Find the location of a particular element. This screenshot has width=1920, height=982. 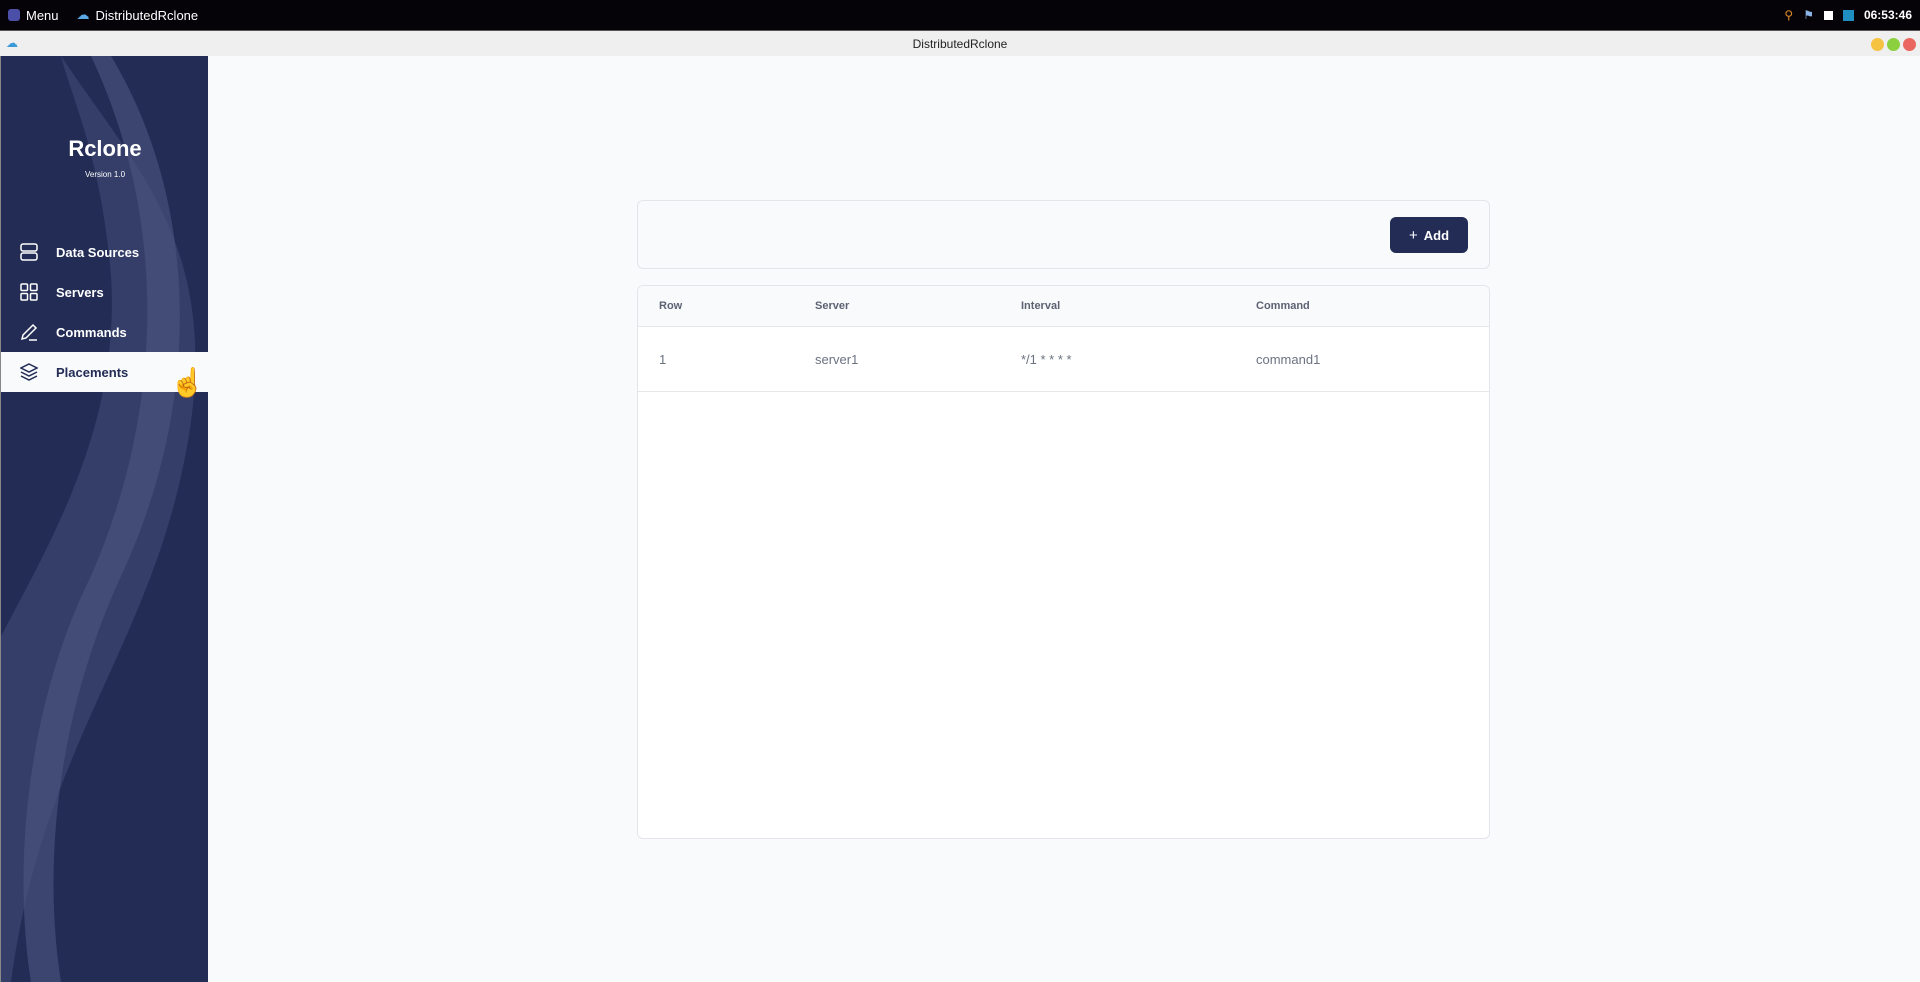

version-label: Version 1.0 is located at coordinates (105, 174).